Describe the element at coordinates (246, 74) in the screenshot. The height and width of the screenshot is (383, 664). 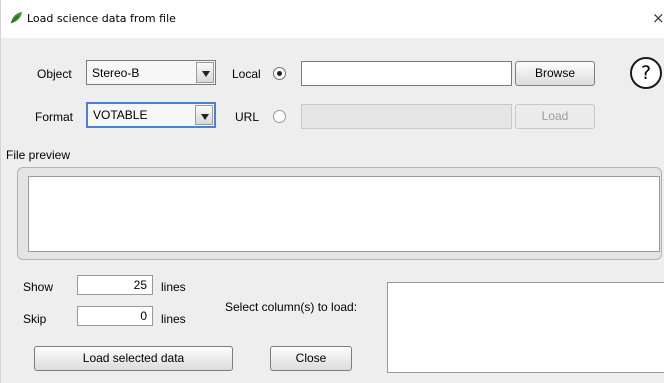
I see `local-label: Local` at that location.